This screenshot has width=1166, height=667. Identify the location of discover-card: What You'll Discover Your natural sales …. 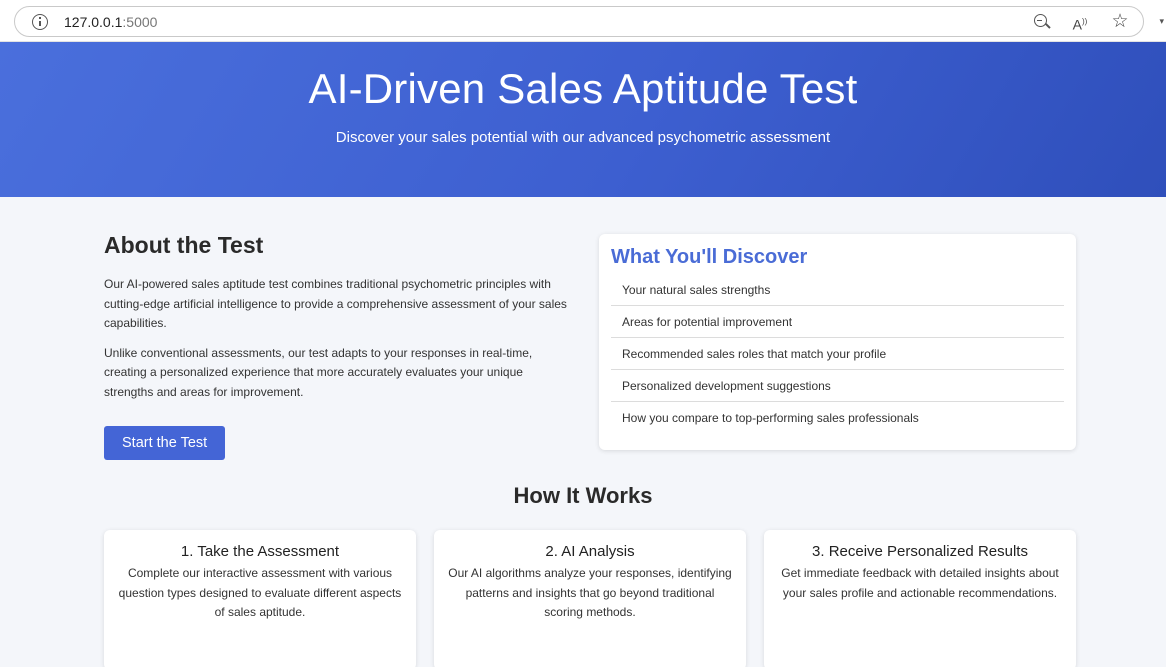
(837, 342).